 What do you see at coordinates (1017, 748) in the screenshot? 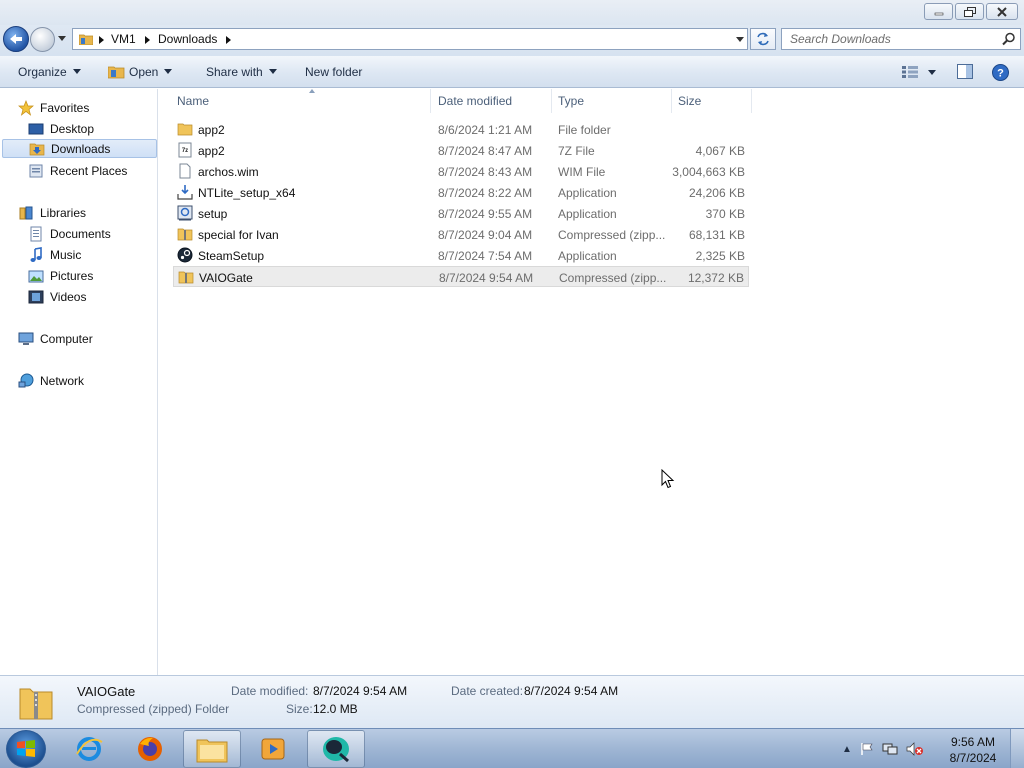
I see `show-desktop-button` at bounding box center [1017, 748].